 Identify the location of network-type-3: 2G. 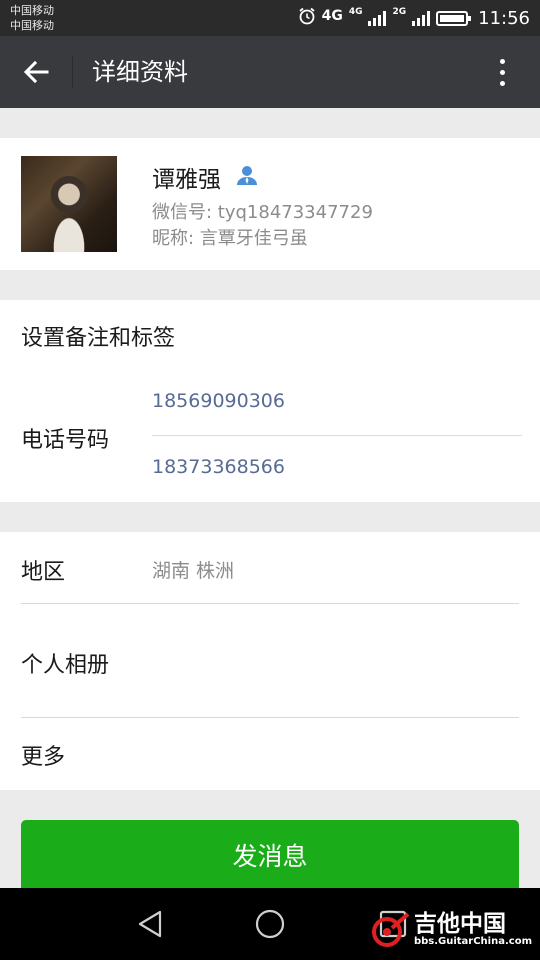
(399, 12).